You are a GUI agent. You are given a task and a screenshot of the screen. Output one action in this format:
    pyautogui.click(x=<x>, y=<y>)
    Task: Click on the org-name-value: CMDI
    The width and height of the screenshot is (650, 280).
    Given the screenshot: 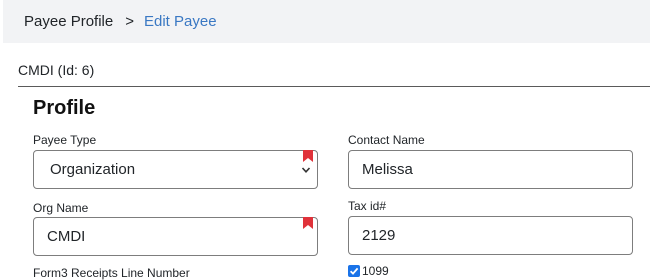 What is the action you would take?
    pyautogui.click(x=66, y=236)
    